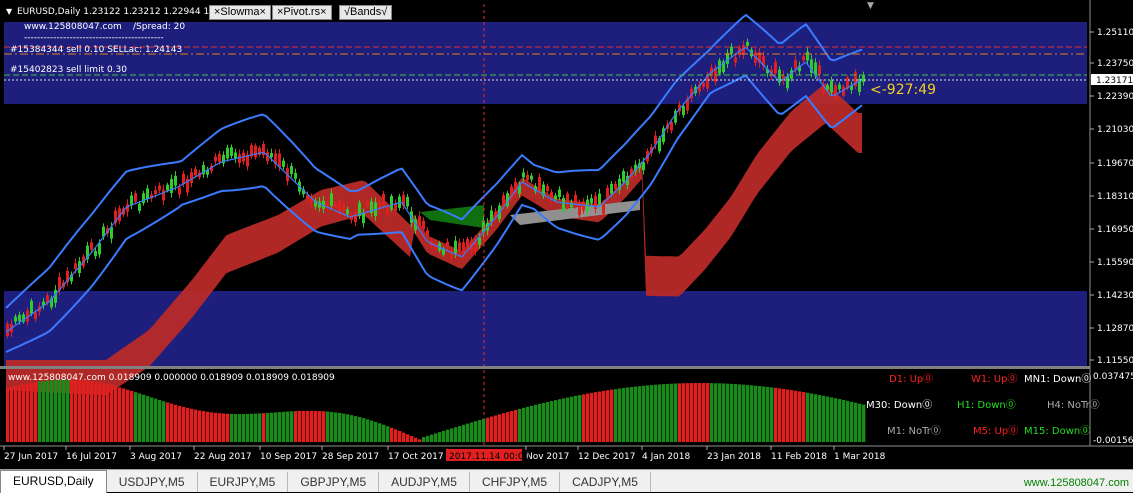 The height and width of the screenshot is (493, 1133). I want to click on order-text-2: #15402823 sell limit 0.30, so click(68, 70).